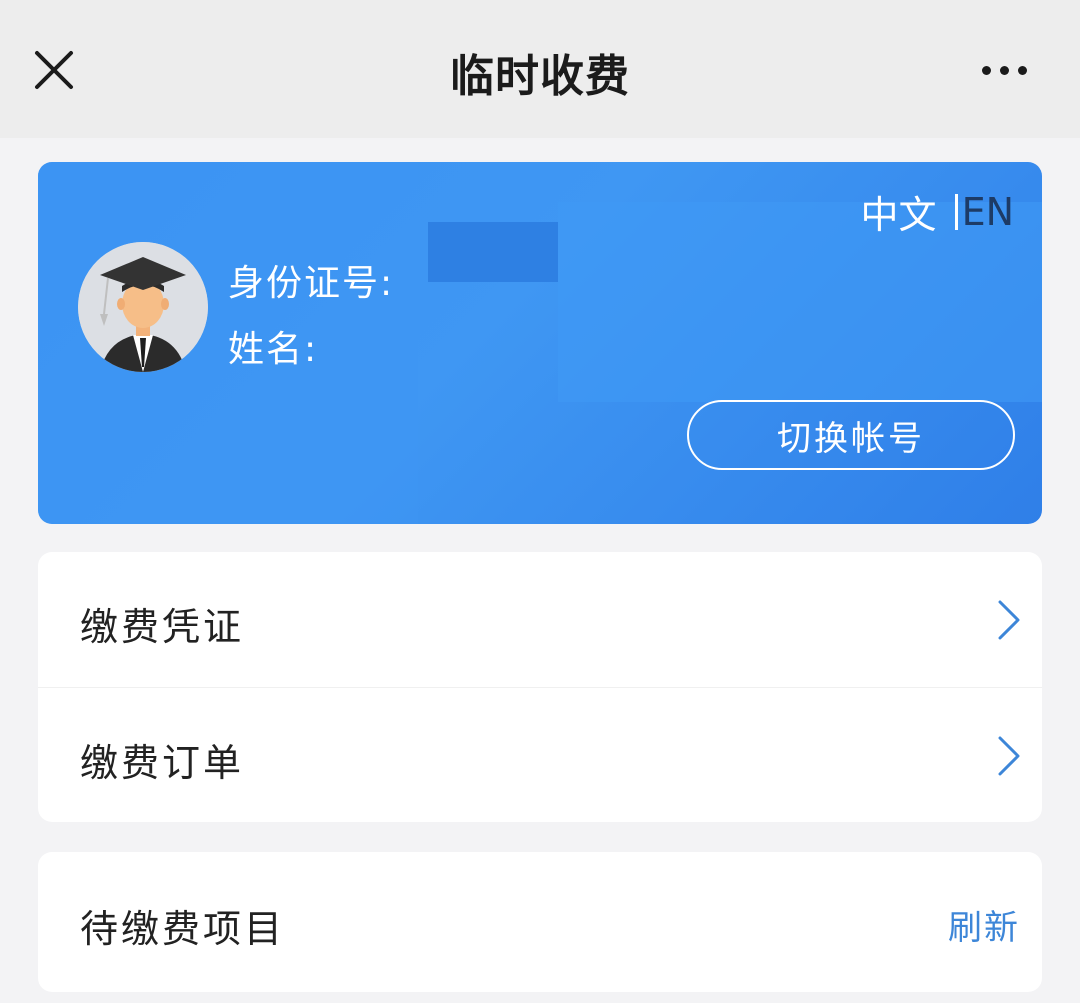  What do you see at coordinates (311, 283) in the screenshot?
I see `id-number-label: 身份证号:` at bounding box center [311, 283].